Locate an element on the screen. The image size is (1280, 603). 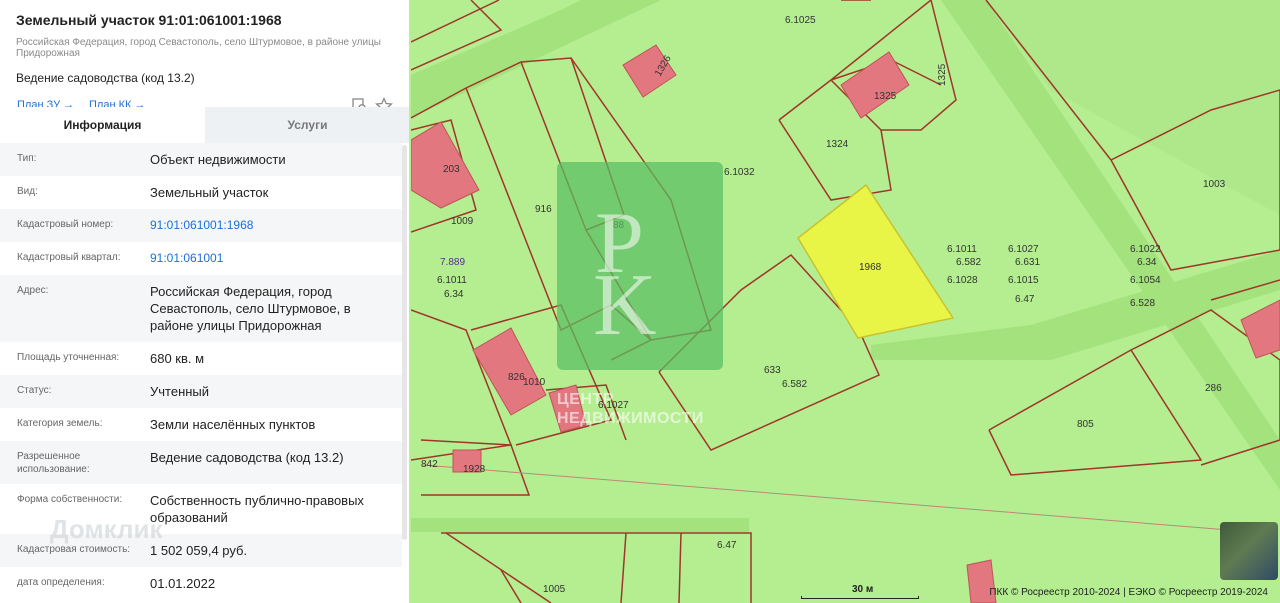
map-label: 633 is located at coordinates (772, 370).